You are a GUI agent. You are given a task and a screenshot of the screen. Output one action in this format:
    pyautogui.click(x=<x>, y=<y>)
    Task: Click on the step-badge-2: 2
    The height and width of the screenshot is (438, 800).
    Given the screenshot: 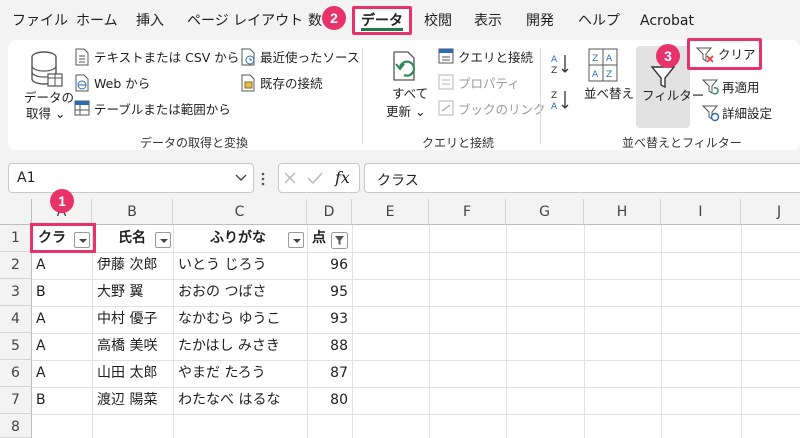 What is the action you would take?
    pyautogui.click(x=334, y=18)
    